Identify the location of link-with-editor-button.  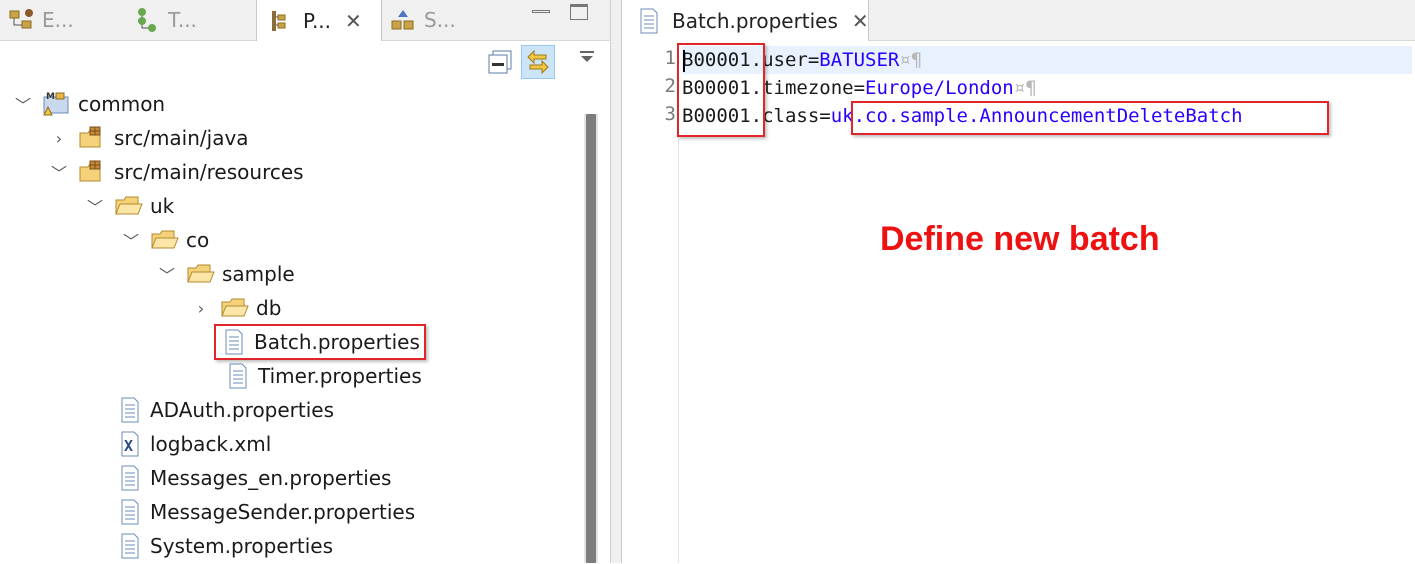
(538, 62).